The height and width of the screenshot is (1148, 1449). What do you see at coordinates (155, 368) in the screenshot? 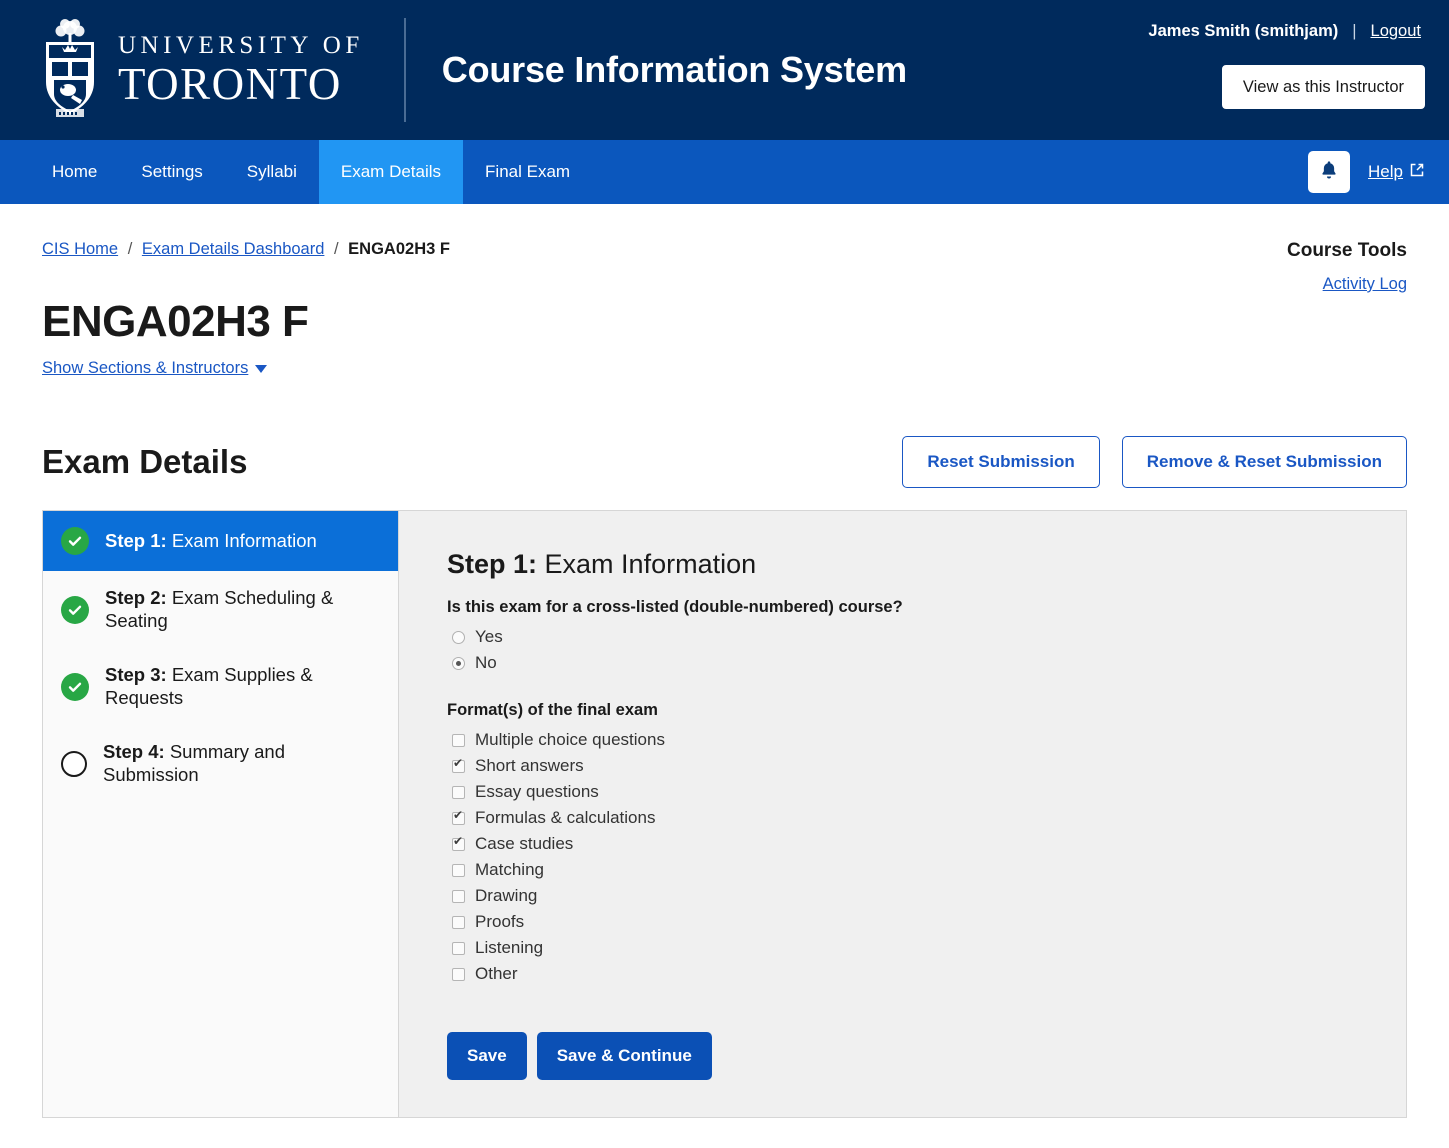
I see `show-sections-instructors-toggle: Show Sections & Instructors` at bounding box center [155, 368].